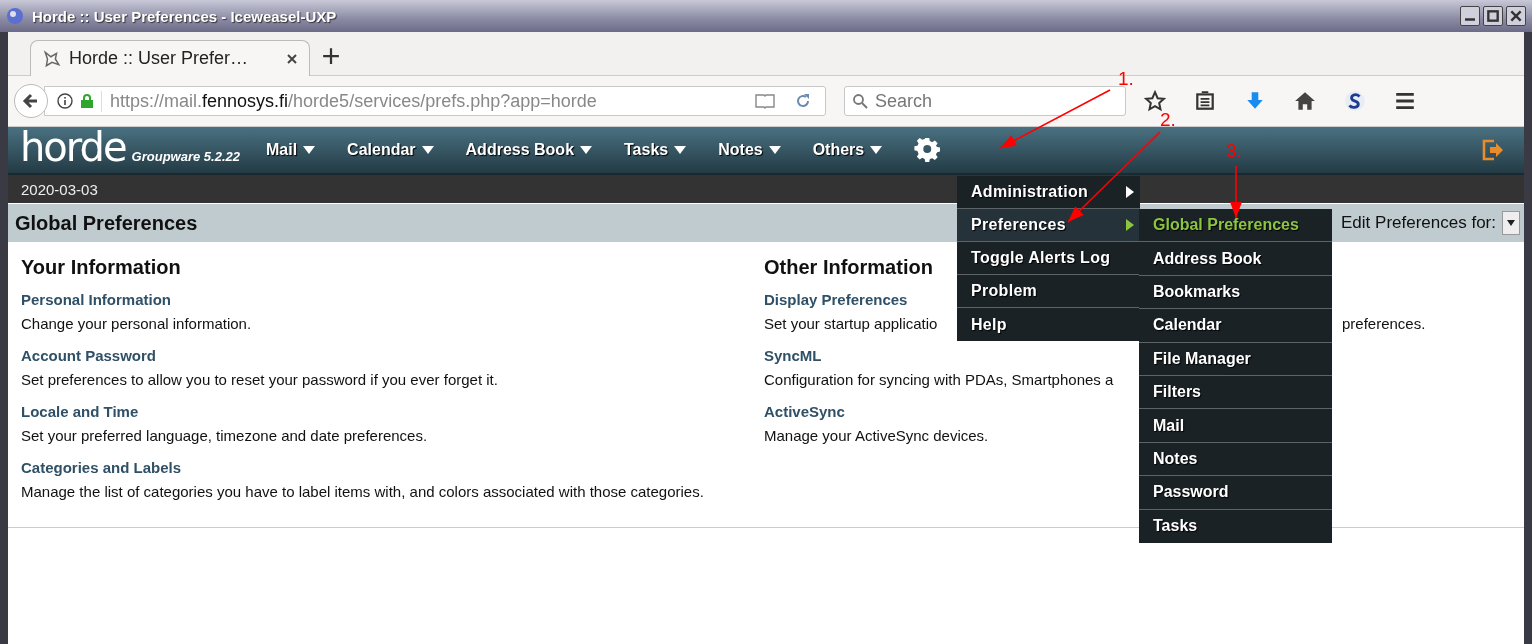 The height and width of the screenshot is (644, 1532). Describe the element at coordinates (537, 150) in the screenshot. I see `menu-item: Address Book` at that location.